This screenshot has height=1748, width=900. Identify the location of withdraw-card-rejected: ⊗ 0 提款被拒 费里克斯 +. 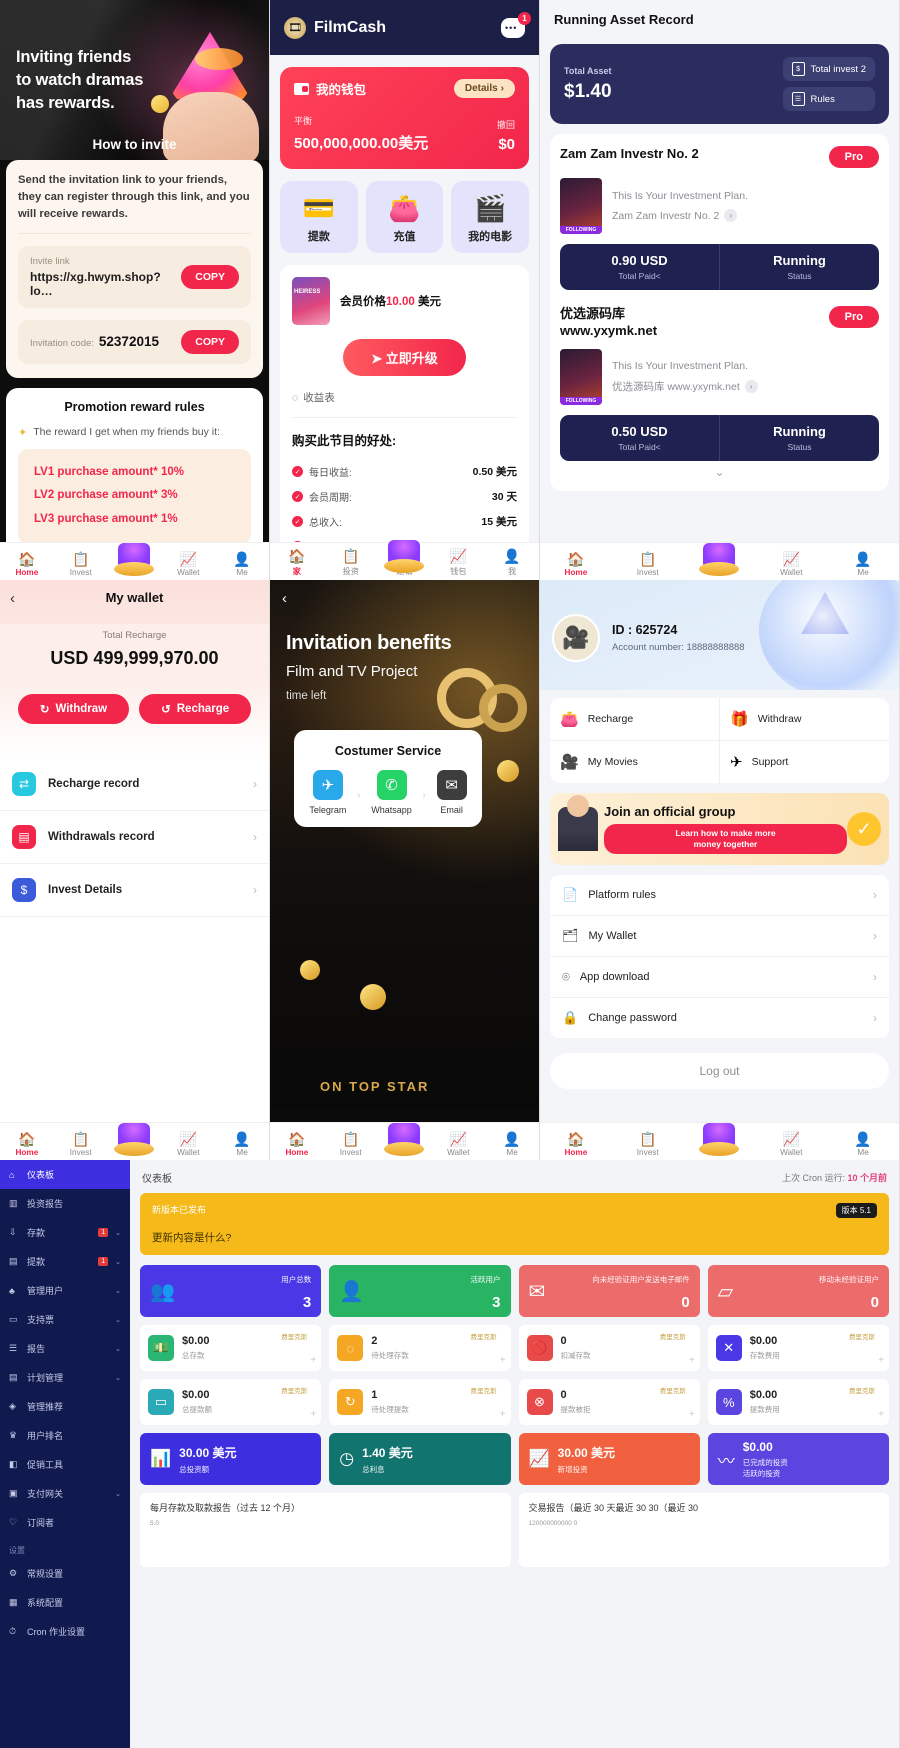
(609, 1402).